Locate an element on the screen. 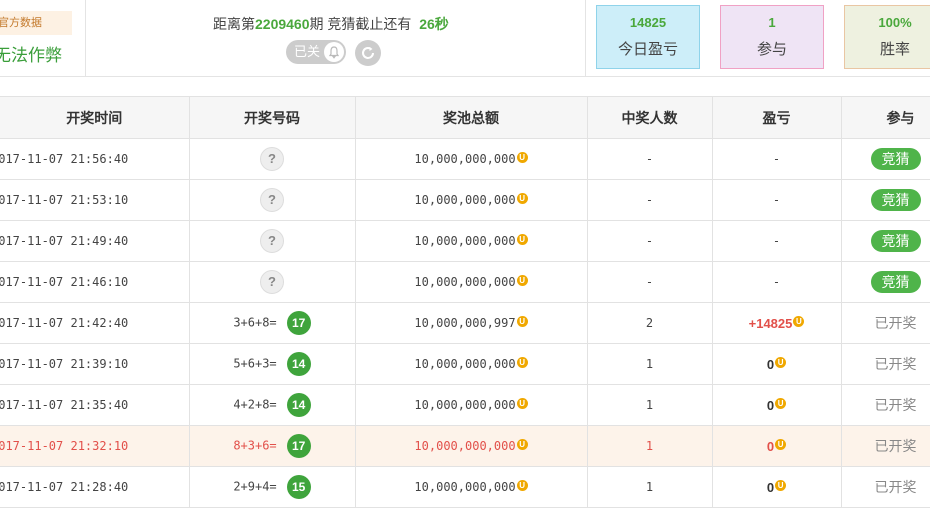 This screenshot has height=508, width=930. notification-toggle: 已关 is located at coordinates (316, 52).